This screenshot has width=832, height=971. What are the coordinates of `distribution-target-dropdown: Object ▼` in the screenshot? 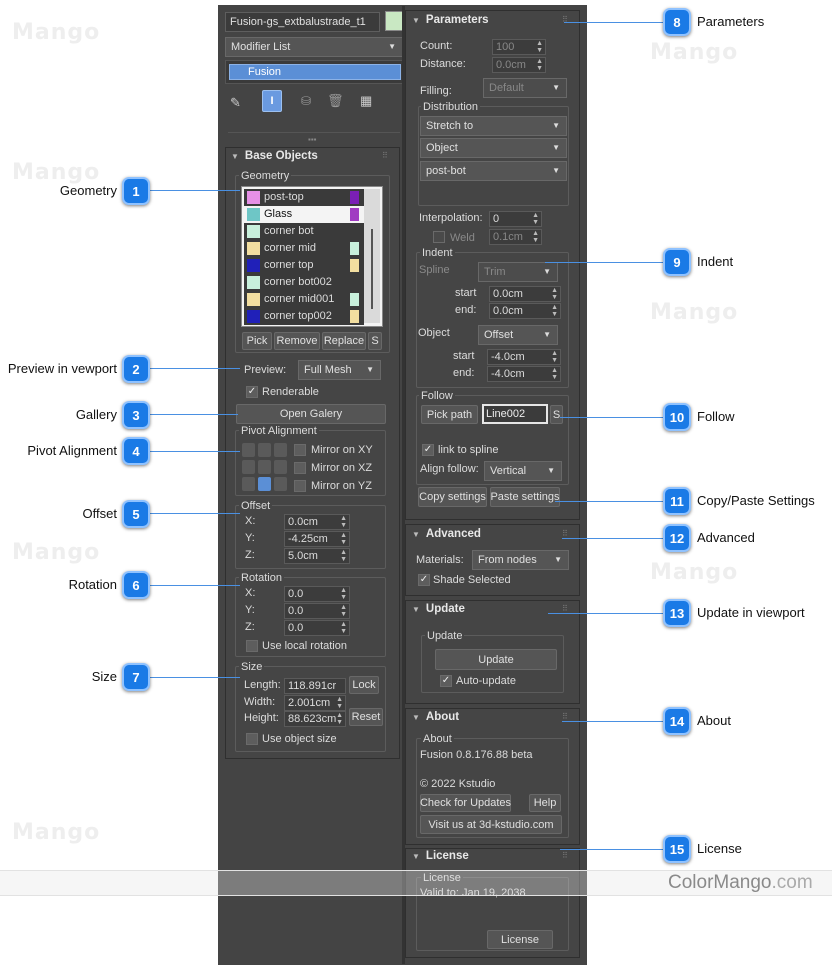 It's located at (493, 148).